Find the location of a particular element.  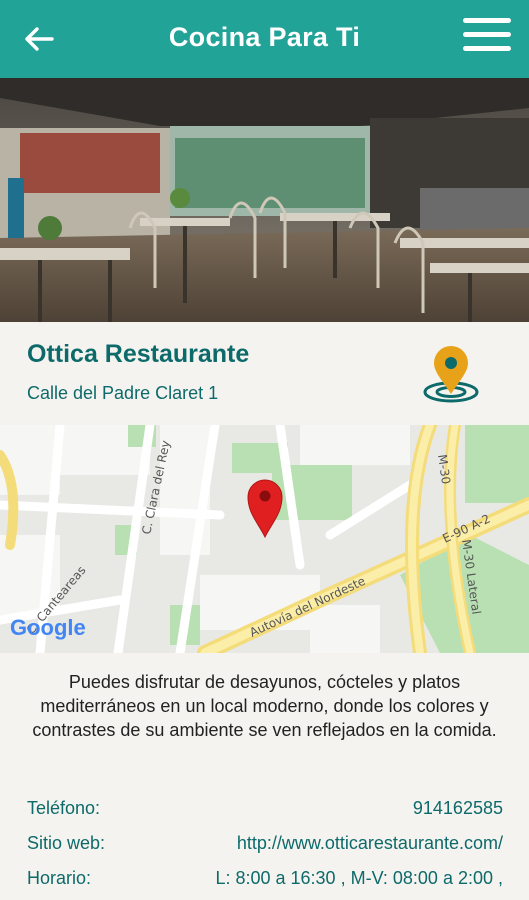

hours-label: Horario: is located at coordinates (59, 878).